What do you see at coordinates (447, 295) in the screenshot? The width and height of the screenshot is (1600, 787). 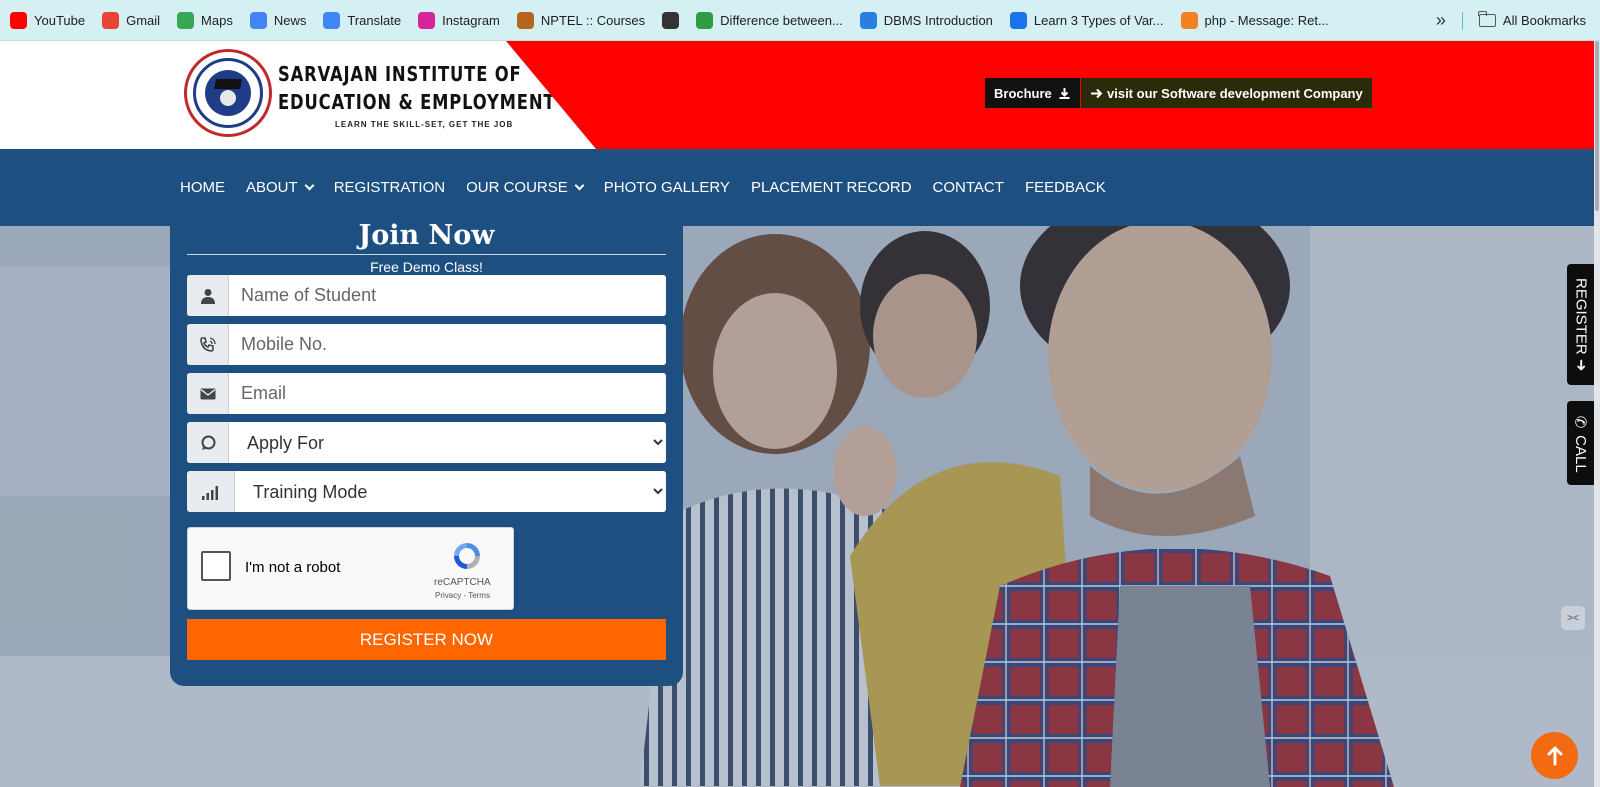 I see `name-input` at bounding box center [447, 295].